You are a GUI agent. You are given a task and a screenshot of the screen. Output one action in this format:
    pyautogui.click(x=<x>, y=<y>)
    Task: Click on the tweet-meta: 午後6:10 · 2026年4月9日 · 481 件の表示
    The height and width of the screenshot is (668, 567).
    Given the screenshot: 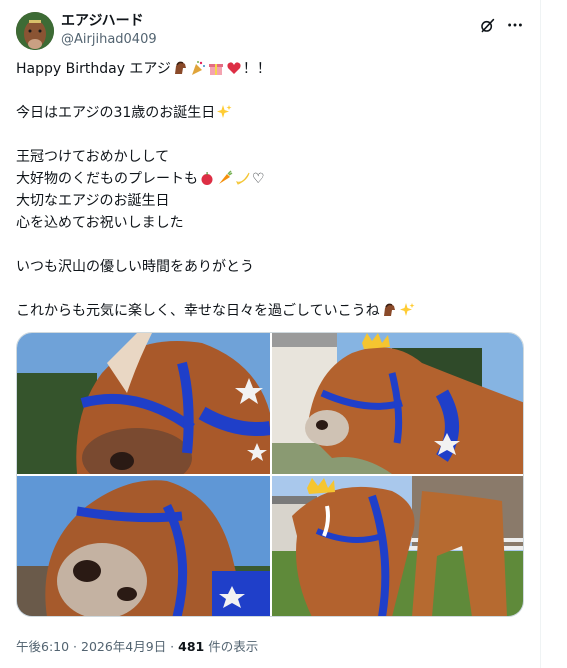 What is the action you would take?
    pyautogui.click(x=137, y=645)
    